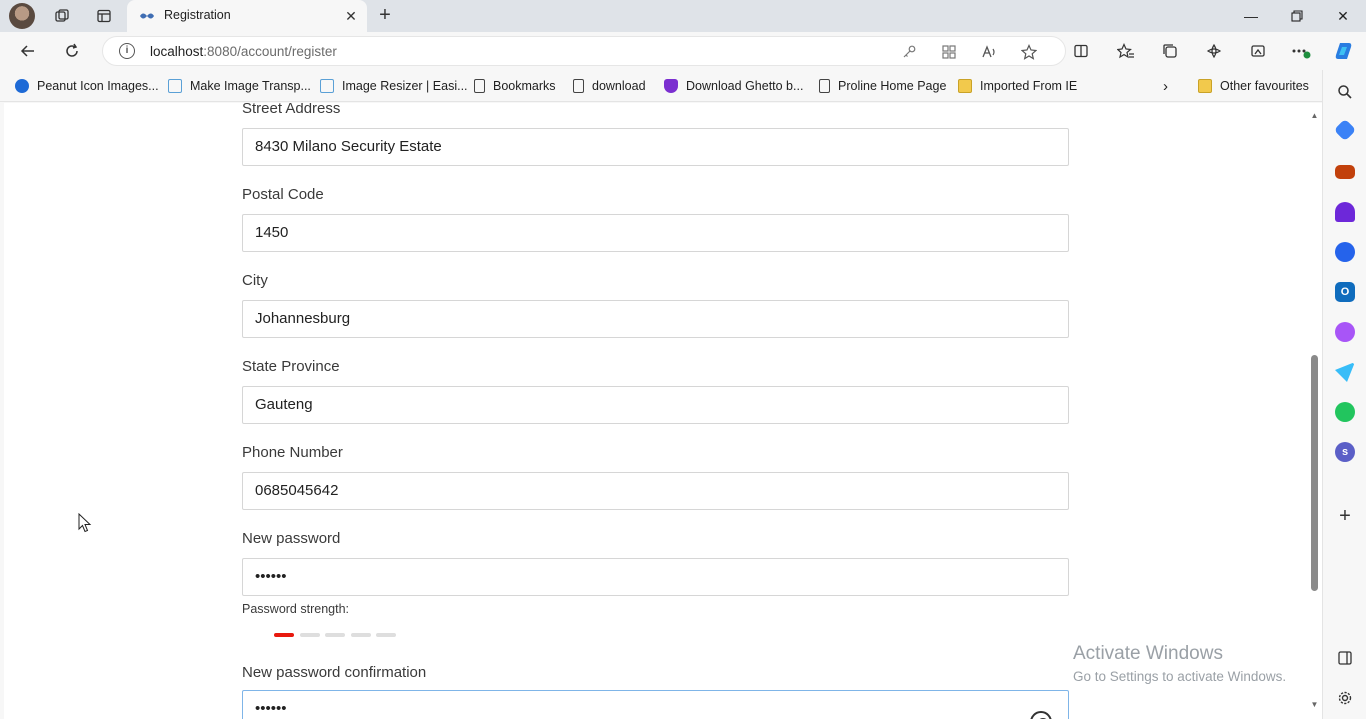 This screenshot has height=719, width=1366. I want to click on spring-leaf-icon, so click(1345, 412).